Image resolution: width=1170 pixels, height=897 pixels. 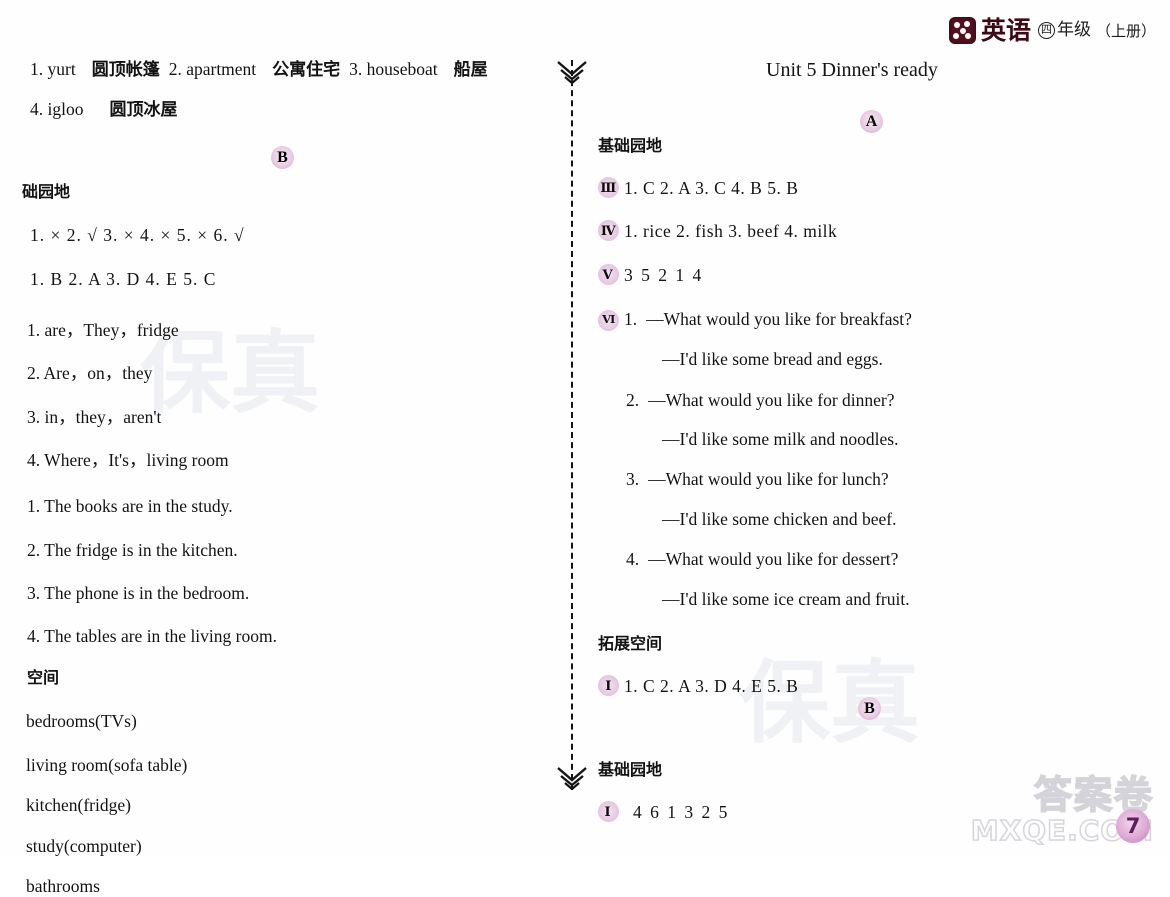 What do you see at coordinates (1046, 30) in the screenshot?
I see `grade-circle: 四` at bounding box center [1046, 30].